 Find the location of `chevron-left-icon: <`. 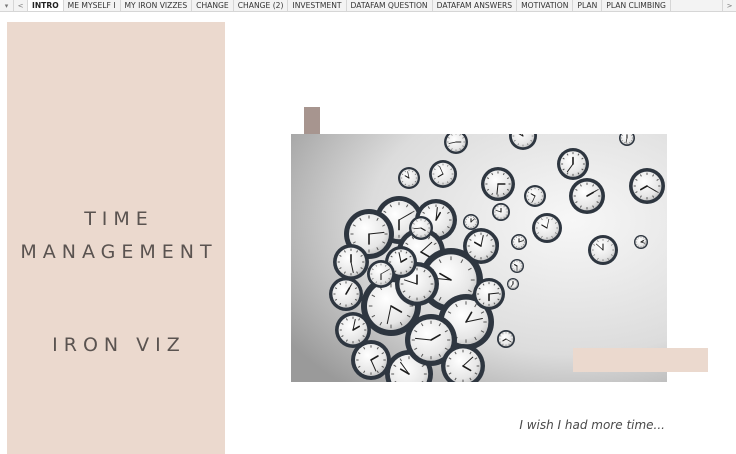

chevron-left-icon: < is located at coordinates (20, 5).